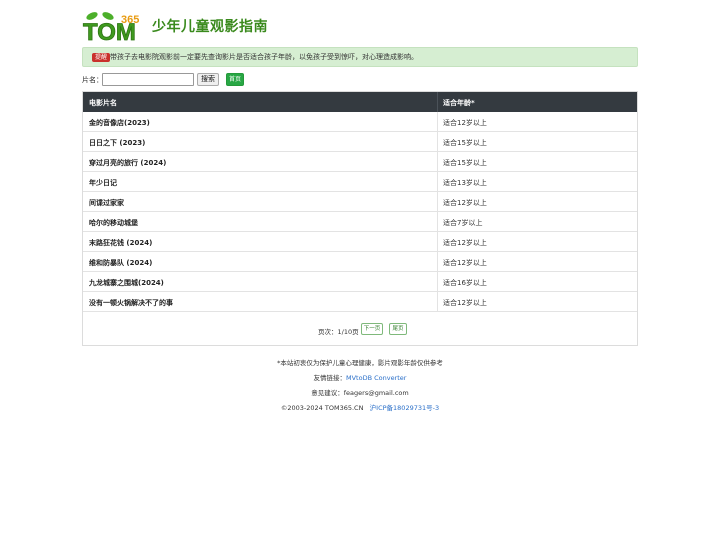  I want to click on table-row: 年少日记 适合13岁以上, so click(360, 182).